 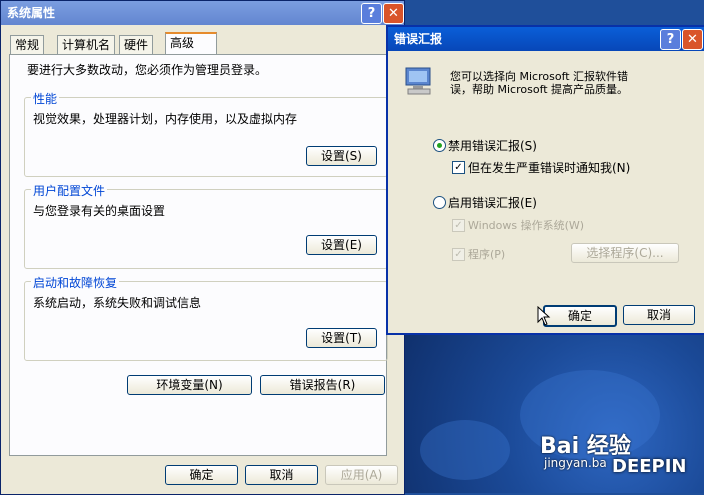 I want to click on tab-hardware: 硬件, so click(x=136, y=44).